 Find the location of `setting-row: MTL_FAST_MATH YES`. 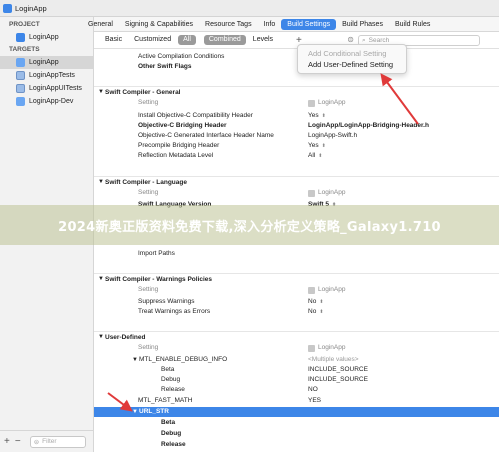

setting-row: MTL_FAST_MATH YES is located at coordinates (296, 401).